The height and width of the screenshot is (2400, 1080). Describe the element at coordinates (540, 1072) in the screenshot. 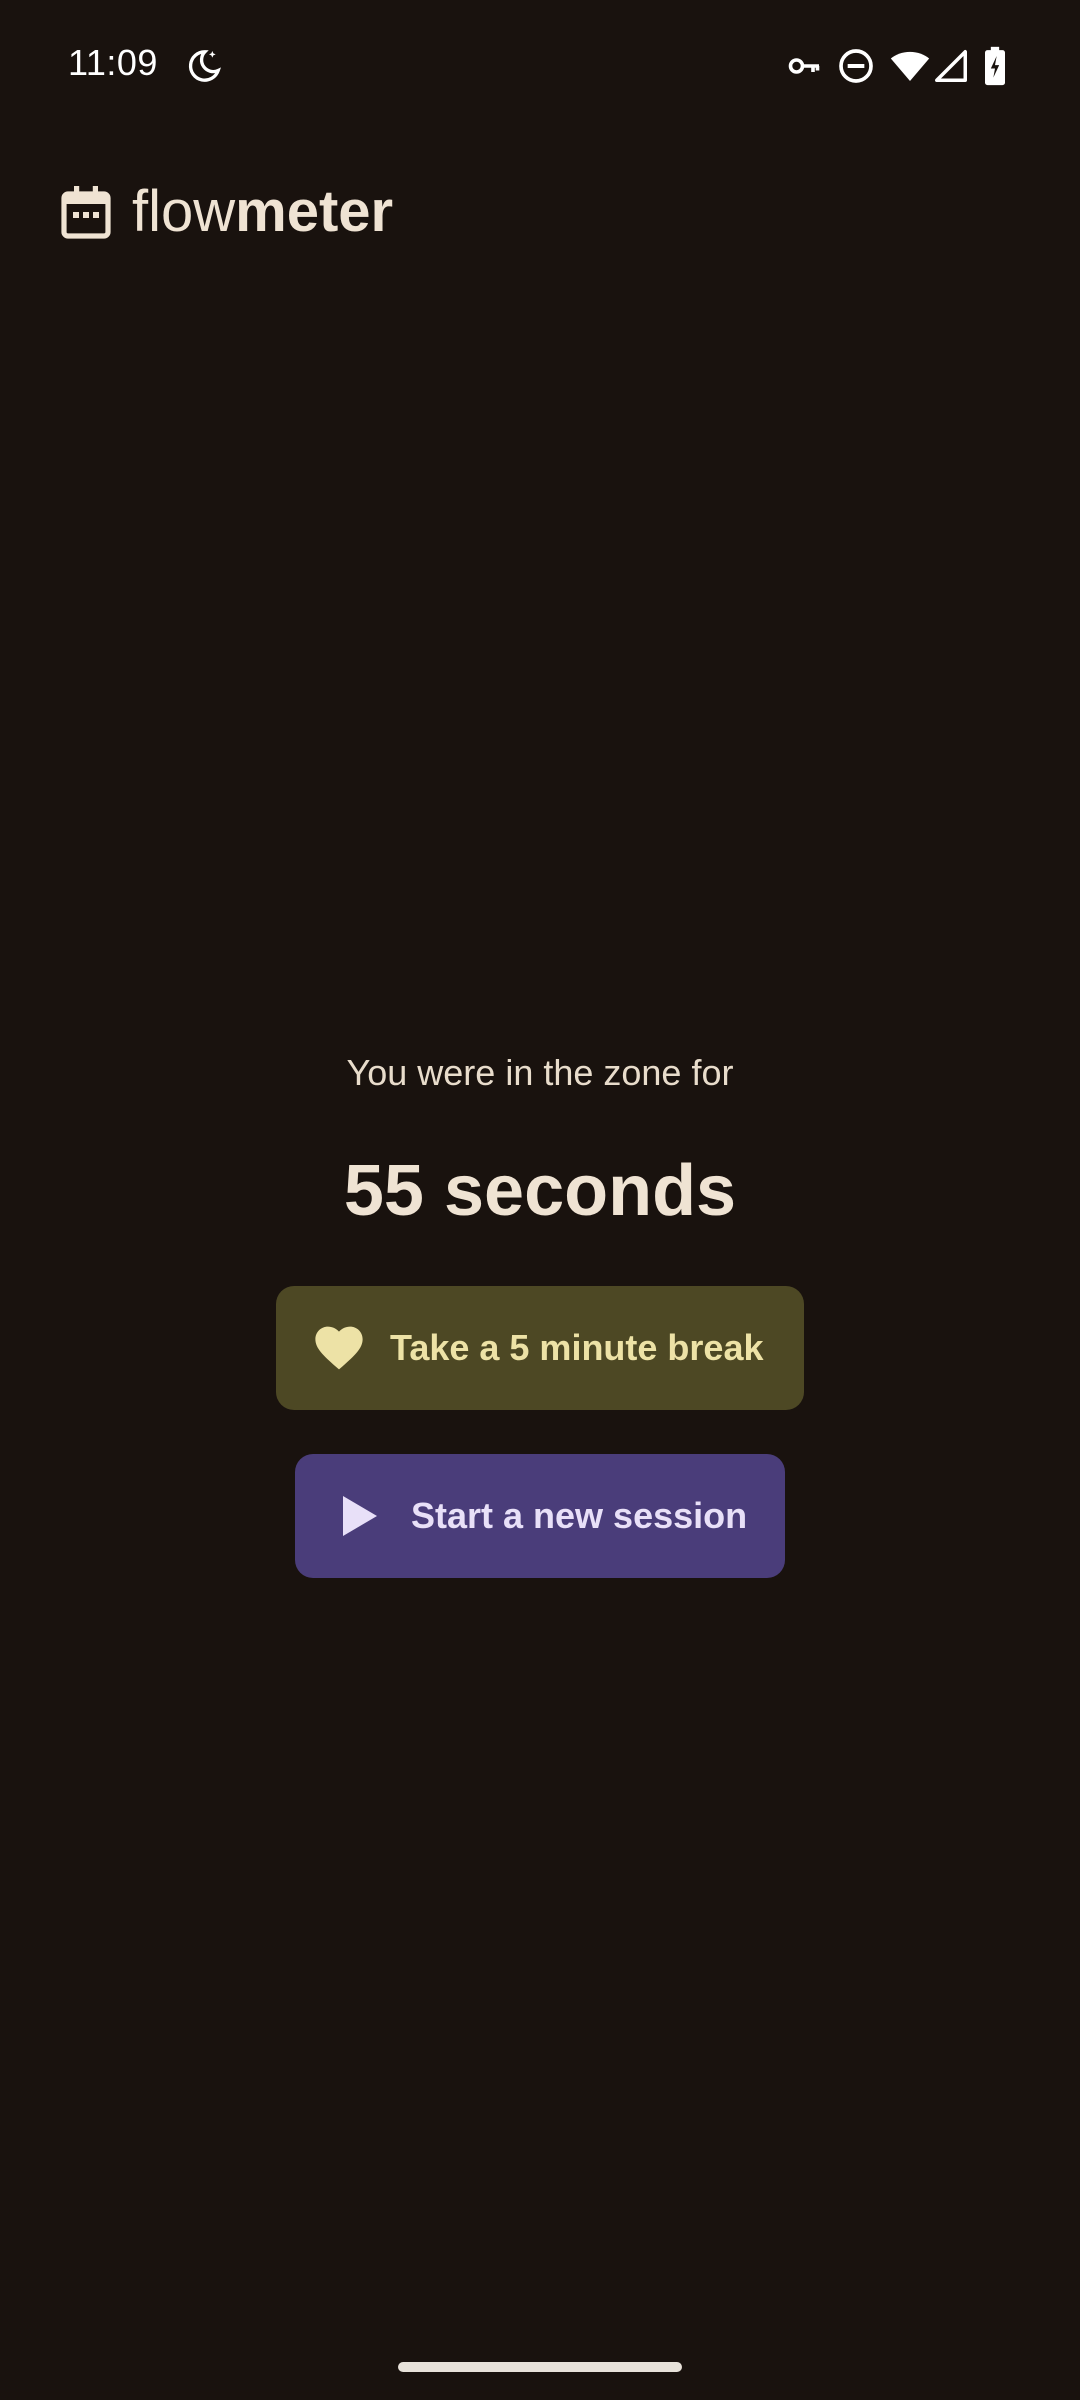

I see `zone-label: You were in the zone for` at that location.